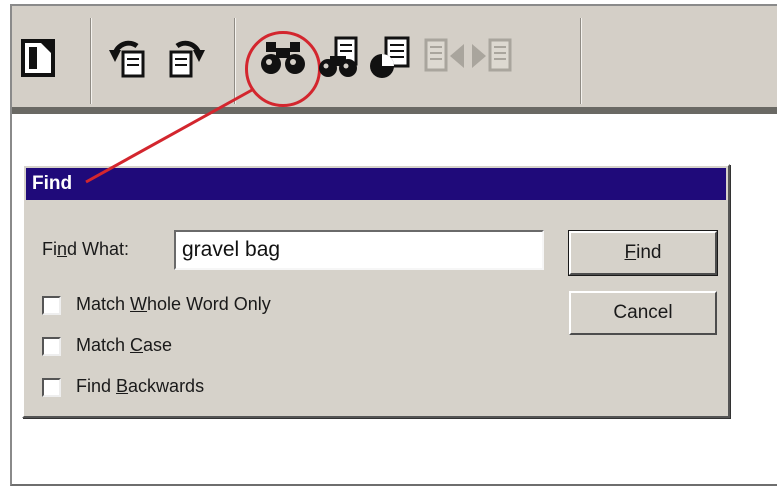  Describe the element at coordinates (338, 56) in the screenshot. I see `find-next-icon` at that location.